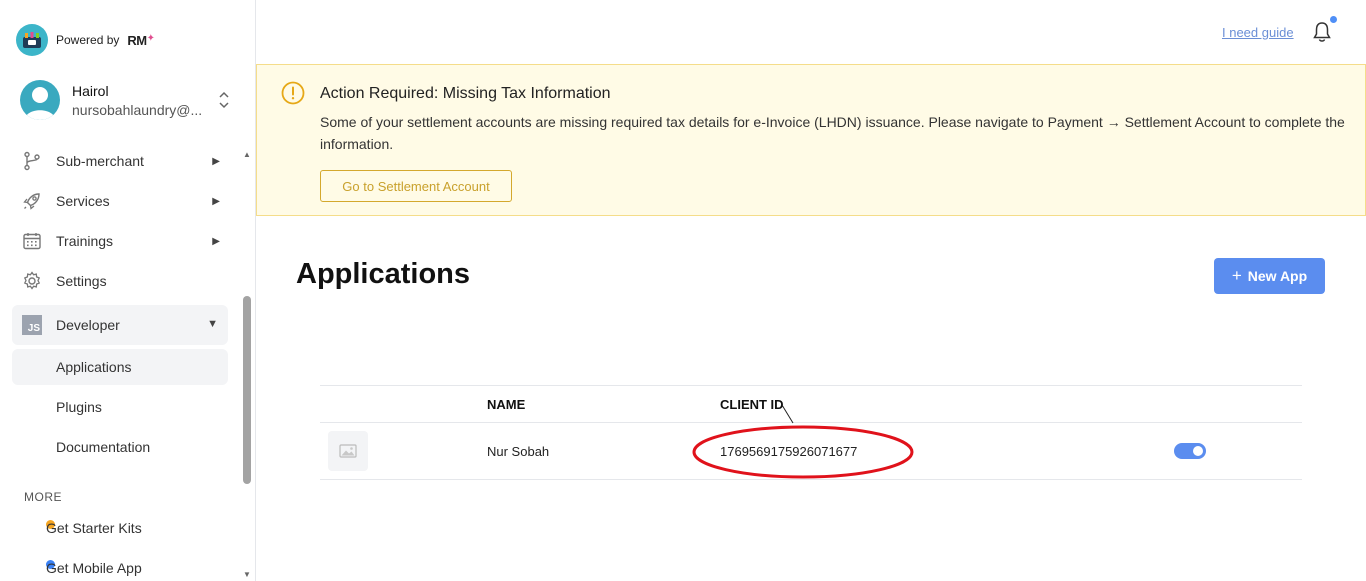  I want to click on sidebar-subitem-label: Documentation, so click(103, 447).